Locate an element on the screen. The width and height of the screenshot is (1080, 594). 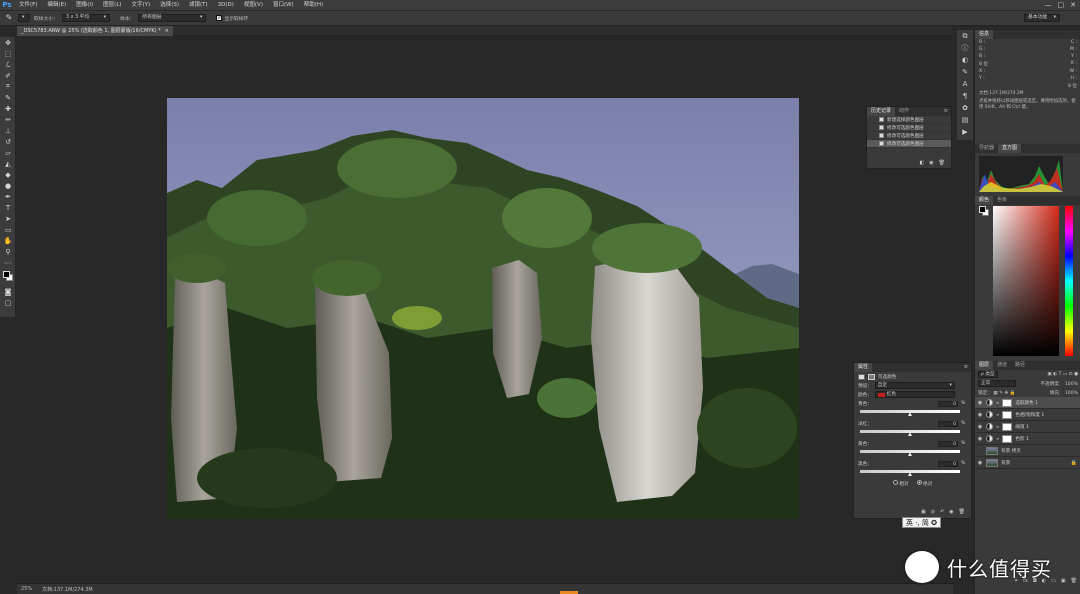
zoom-tool-icon: ⚲ is located at coordinates (8, 251).